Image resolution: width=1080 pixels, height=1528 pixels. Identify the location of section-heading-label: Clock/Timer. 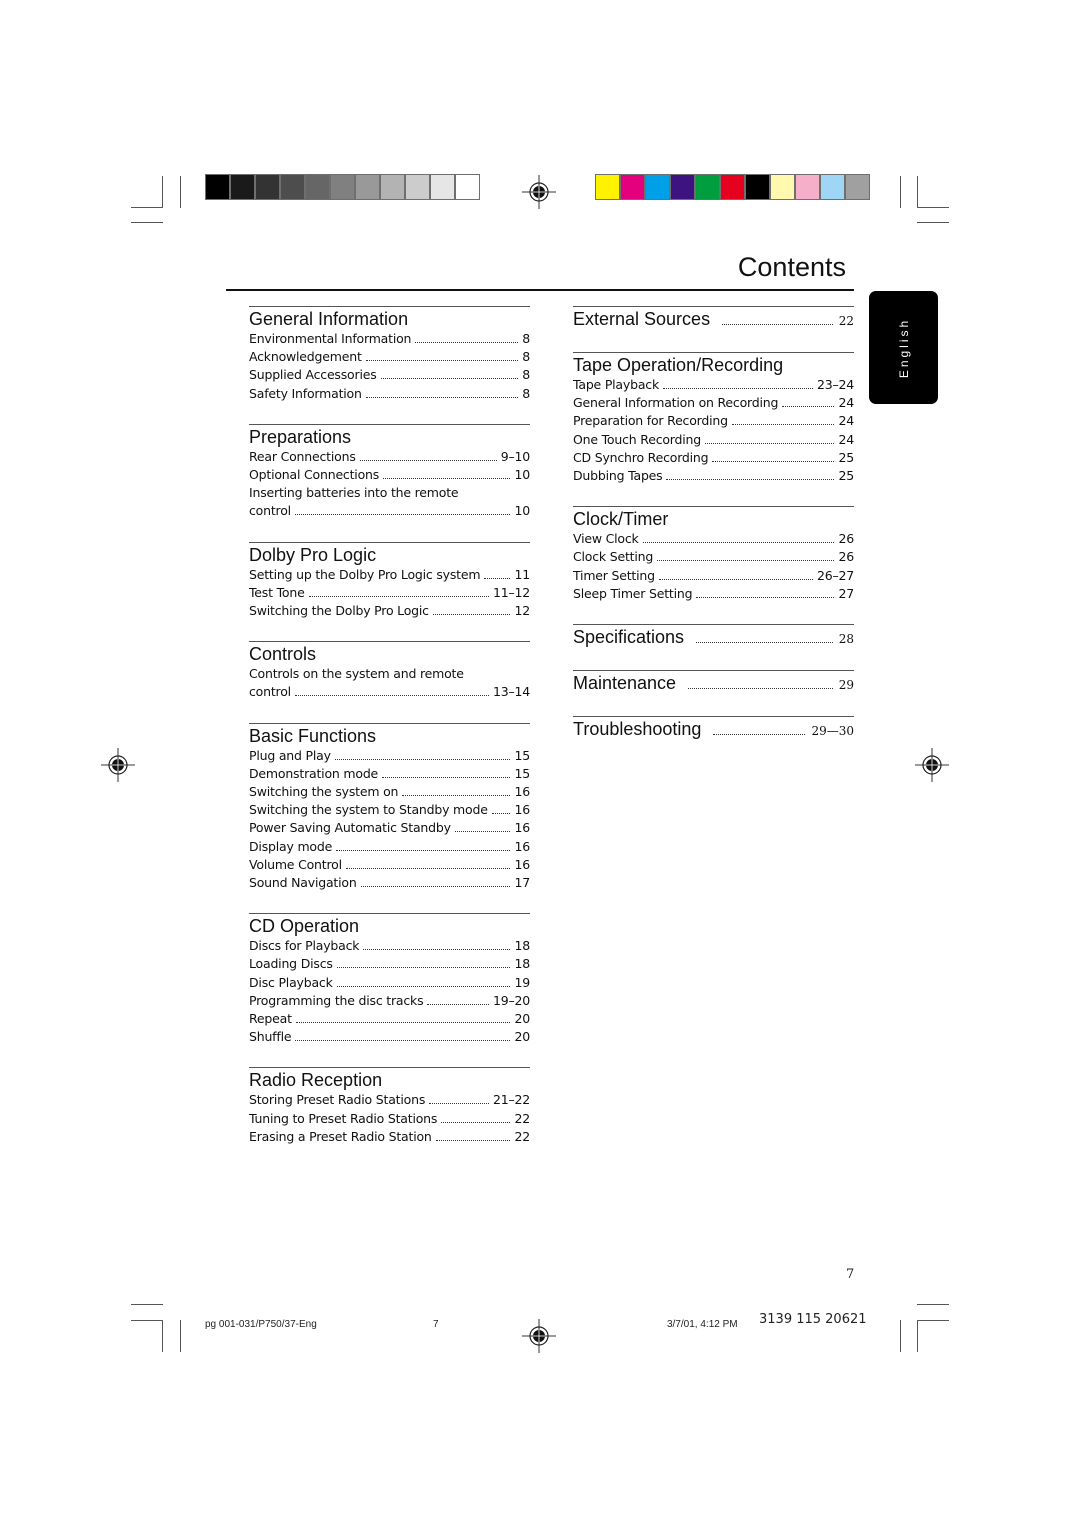
(621, 519).